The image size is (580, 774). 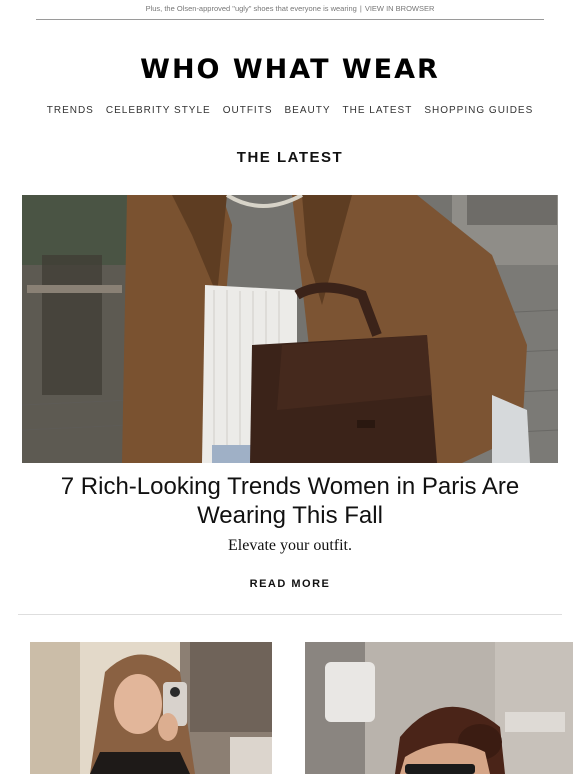 What do you see at coordinates (290, 545) in the screenshot?
I see `featured-subhead: Elevate your outfit.` at bounding box center [290, 545].